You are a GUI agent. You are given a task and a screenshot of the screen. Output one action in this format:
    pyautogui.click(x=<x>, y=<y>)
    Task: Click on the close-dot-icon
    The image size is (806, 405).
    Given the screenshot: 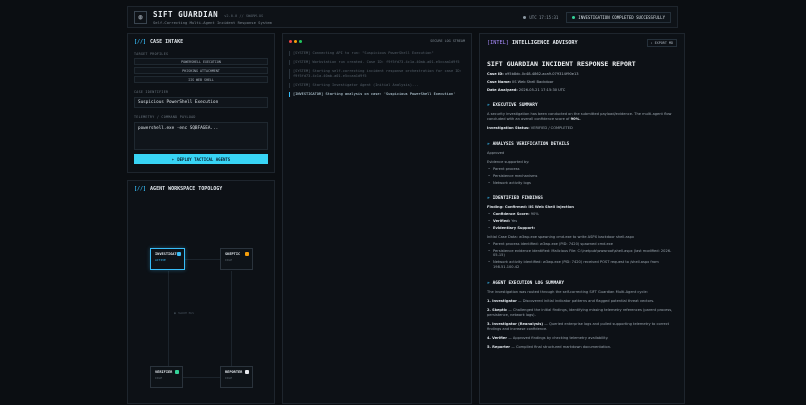 What is the action you would take?
    pyautogui.click(x=290, y=41)
    